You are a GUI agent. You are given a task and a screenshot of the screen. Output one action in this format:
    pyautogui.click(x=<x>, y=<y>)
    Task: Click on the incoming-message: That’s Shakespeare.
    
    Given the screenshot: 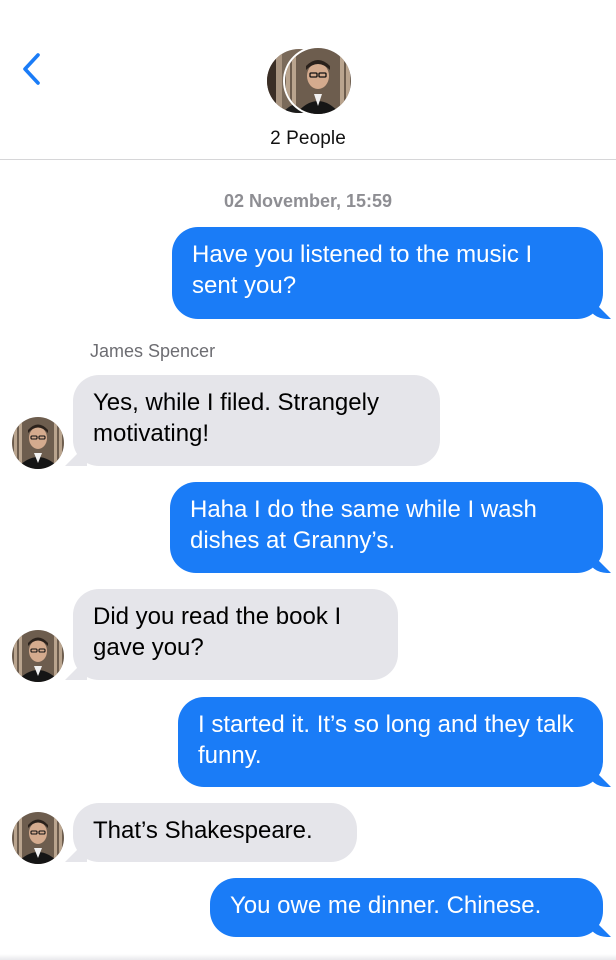 What is the action you would take?
    pyautogui.click(x=215, y=832)
    